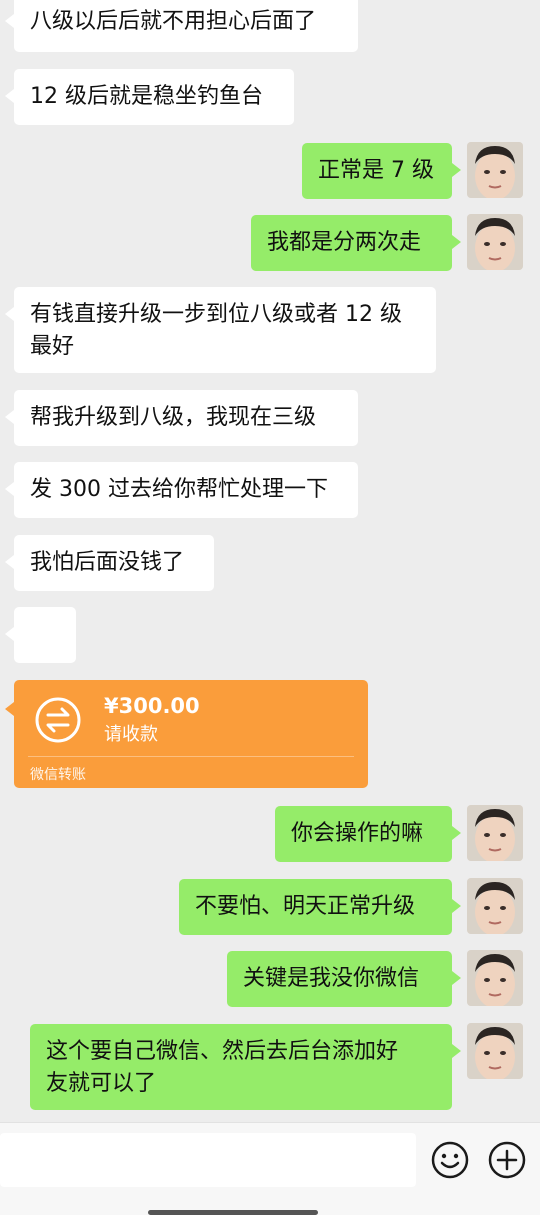 The width and height of the screenshot is (540, 1215). I want to click on plus-circle-icon, so click(507, 1160).